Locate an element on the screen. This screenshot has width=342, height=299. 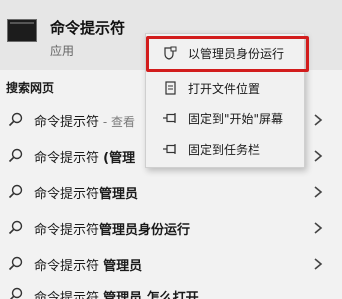
menu-item-open-file-location: 打开文件位置 is located at coordinates (225, 88).